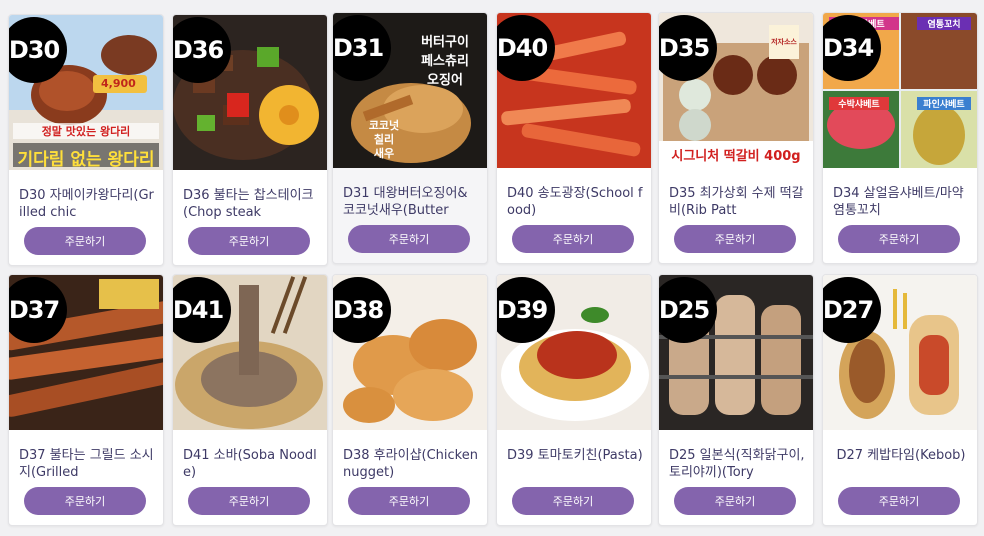 The height and width of the screenshot is (536, 984). I want to click on menu-name: D41 소바(Soba Noodle), so click(250, 464).